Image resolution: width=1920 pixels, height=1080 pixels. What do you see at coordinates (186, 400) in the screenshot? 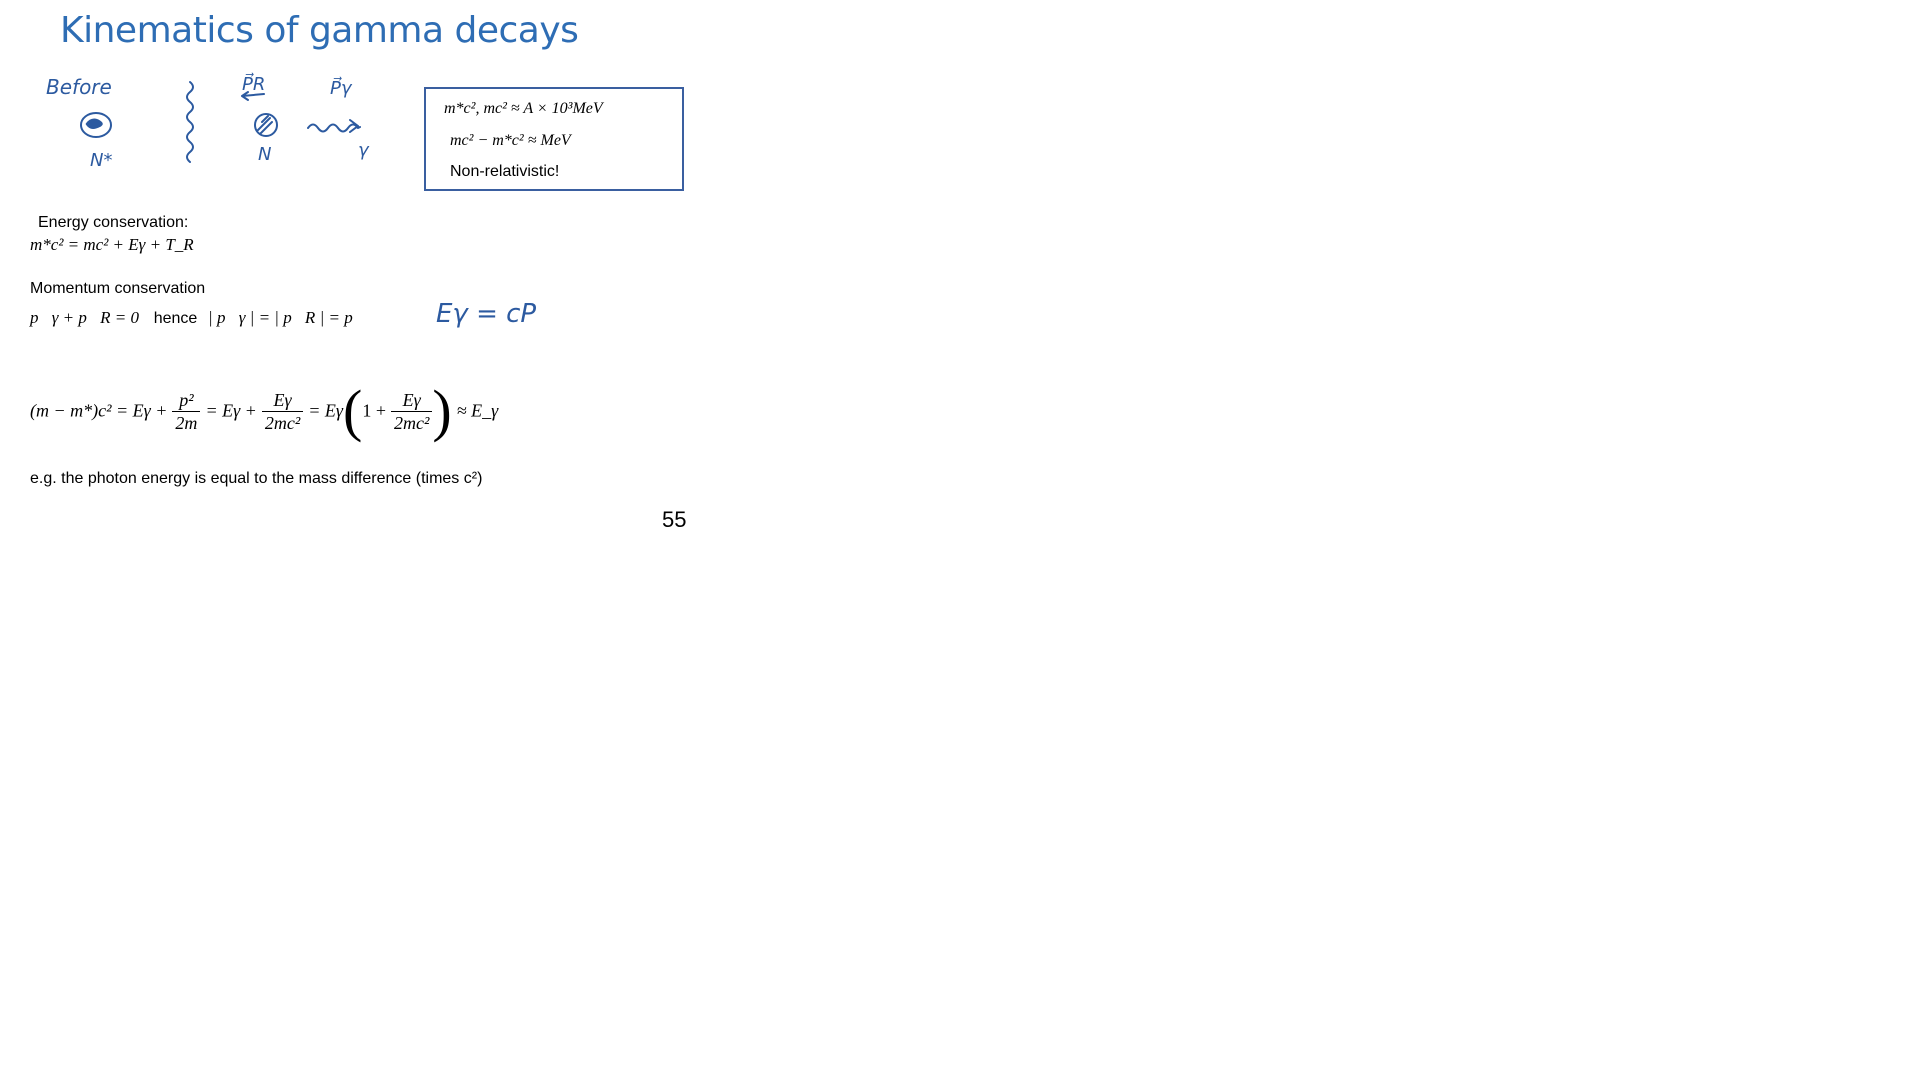
I see `fraction-numerator: p²` at bounding box center [186, 400].